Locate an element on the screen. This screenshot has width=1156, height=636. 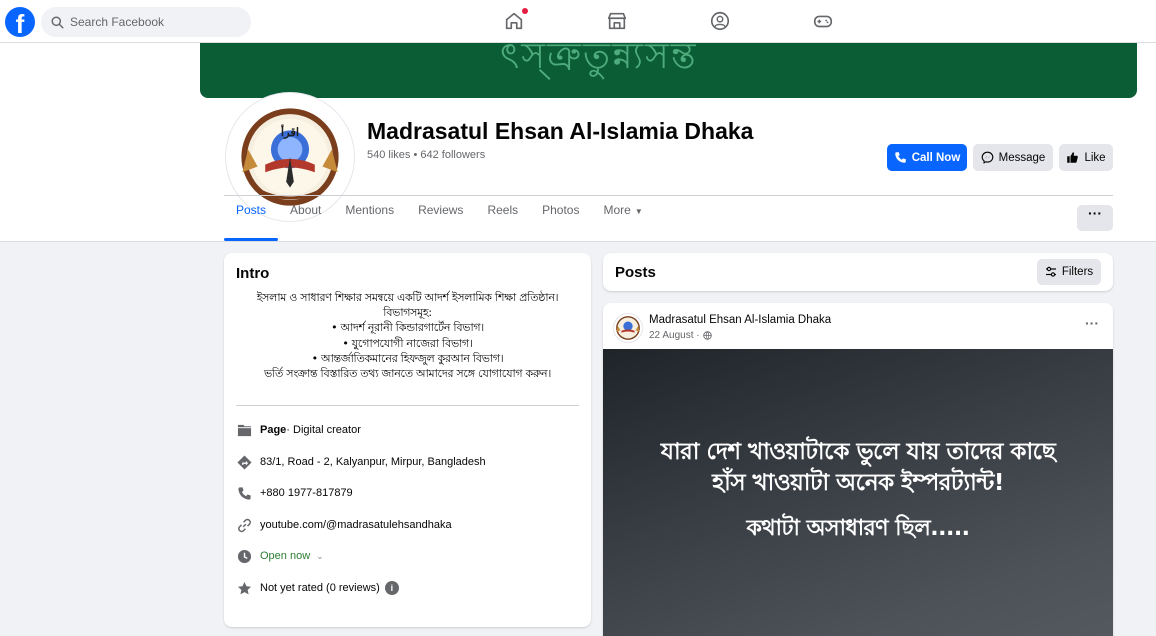
groups-icon is located at coordinates (720, 21).